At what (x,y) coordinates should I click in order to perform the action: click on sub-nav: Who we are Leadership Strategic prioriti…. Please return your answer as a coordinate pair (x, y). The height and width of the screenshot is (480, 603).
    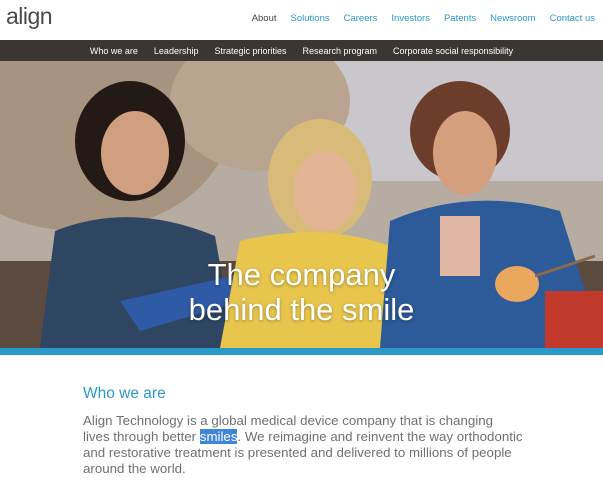
    Looking at the image, I should click on (301, 50).